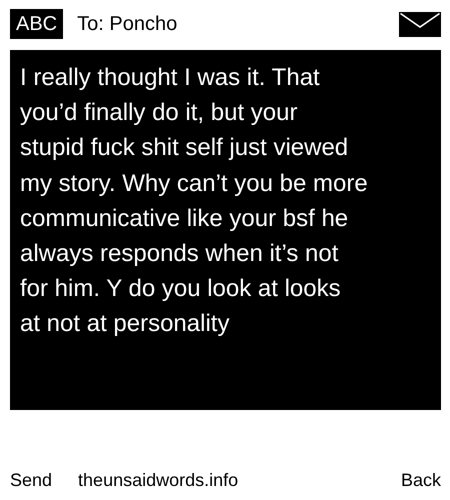  What do you see at coordinates (37, 24) in the screenshot?
I see `input-mode-label: ABC` at bounding box center [37, 24].